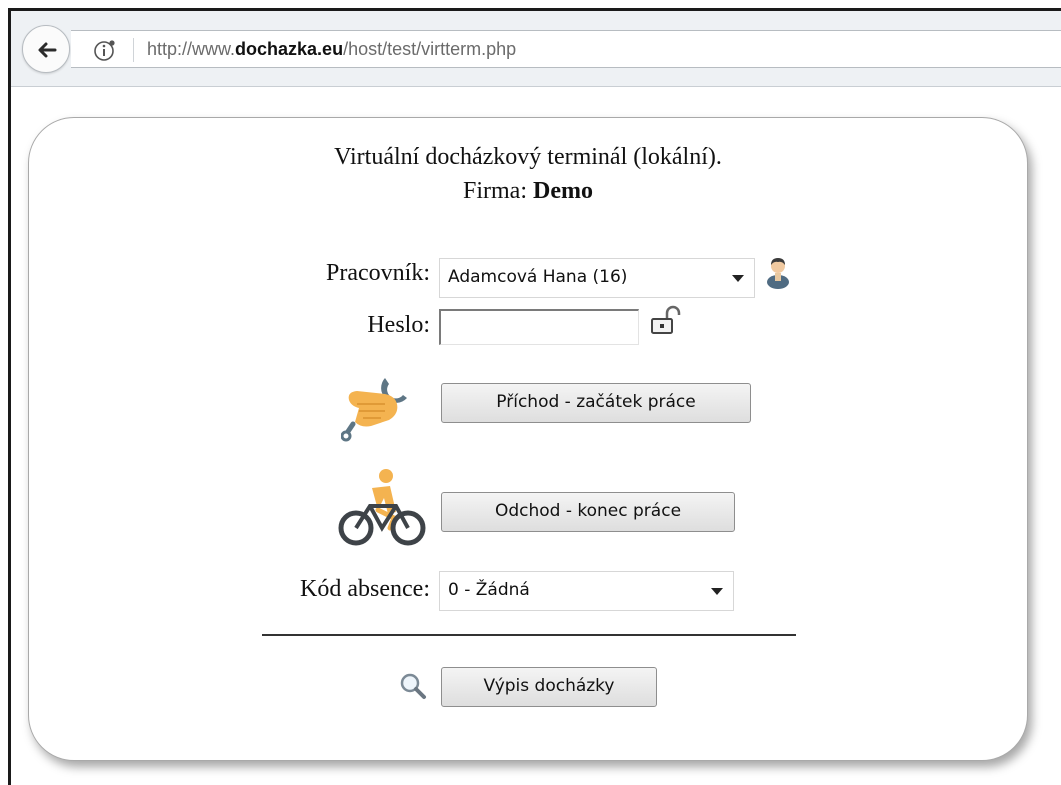 The height and width of the screenshot is (785, 1061). Describe the element at coordinates (563, 191) in the screenshot. I see `firm-name: Demo` at that location.